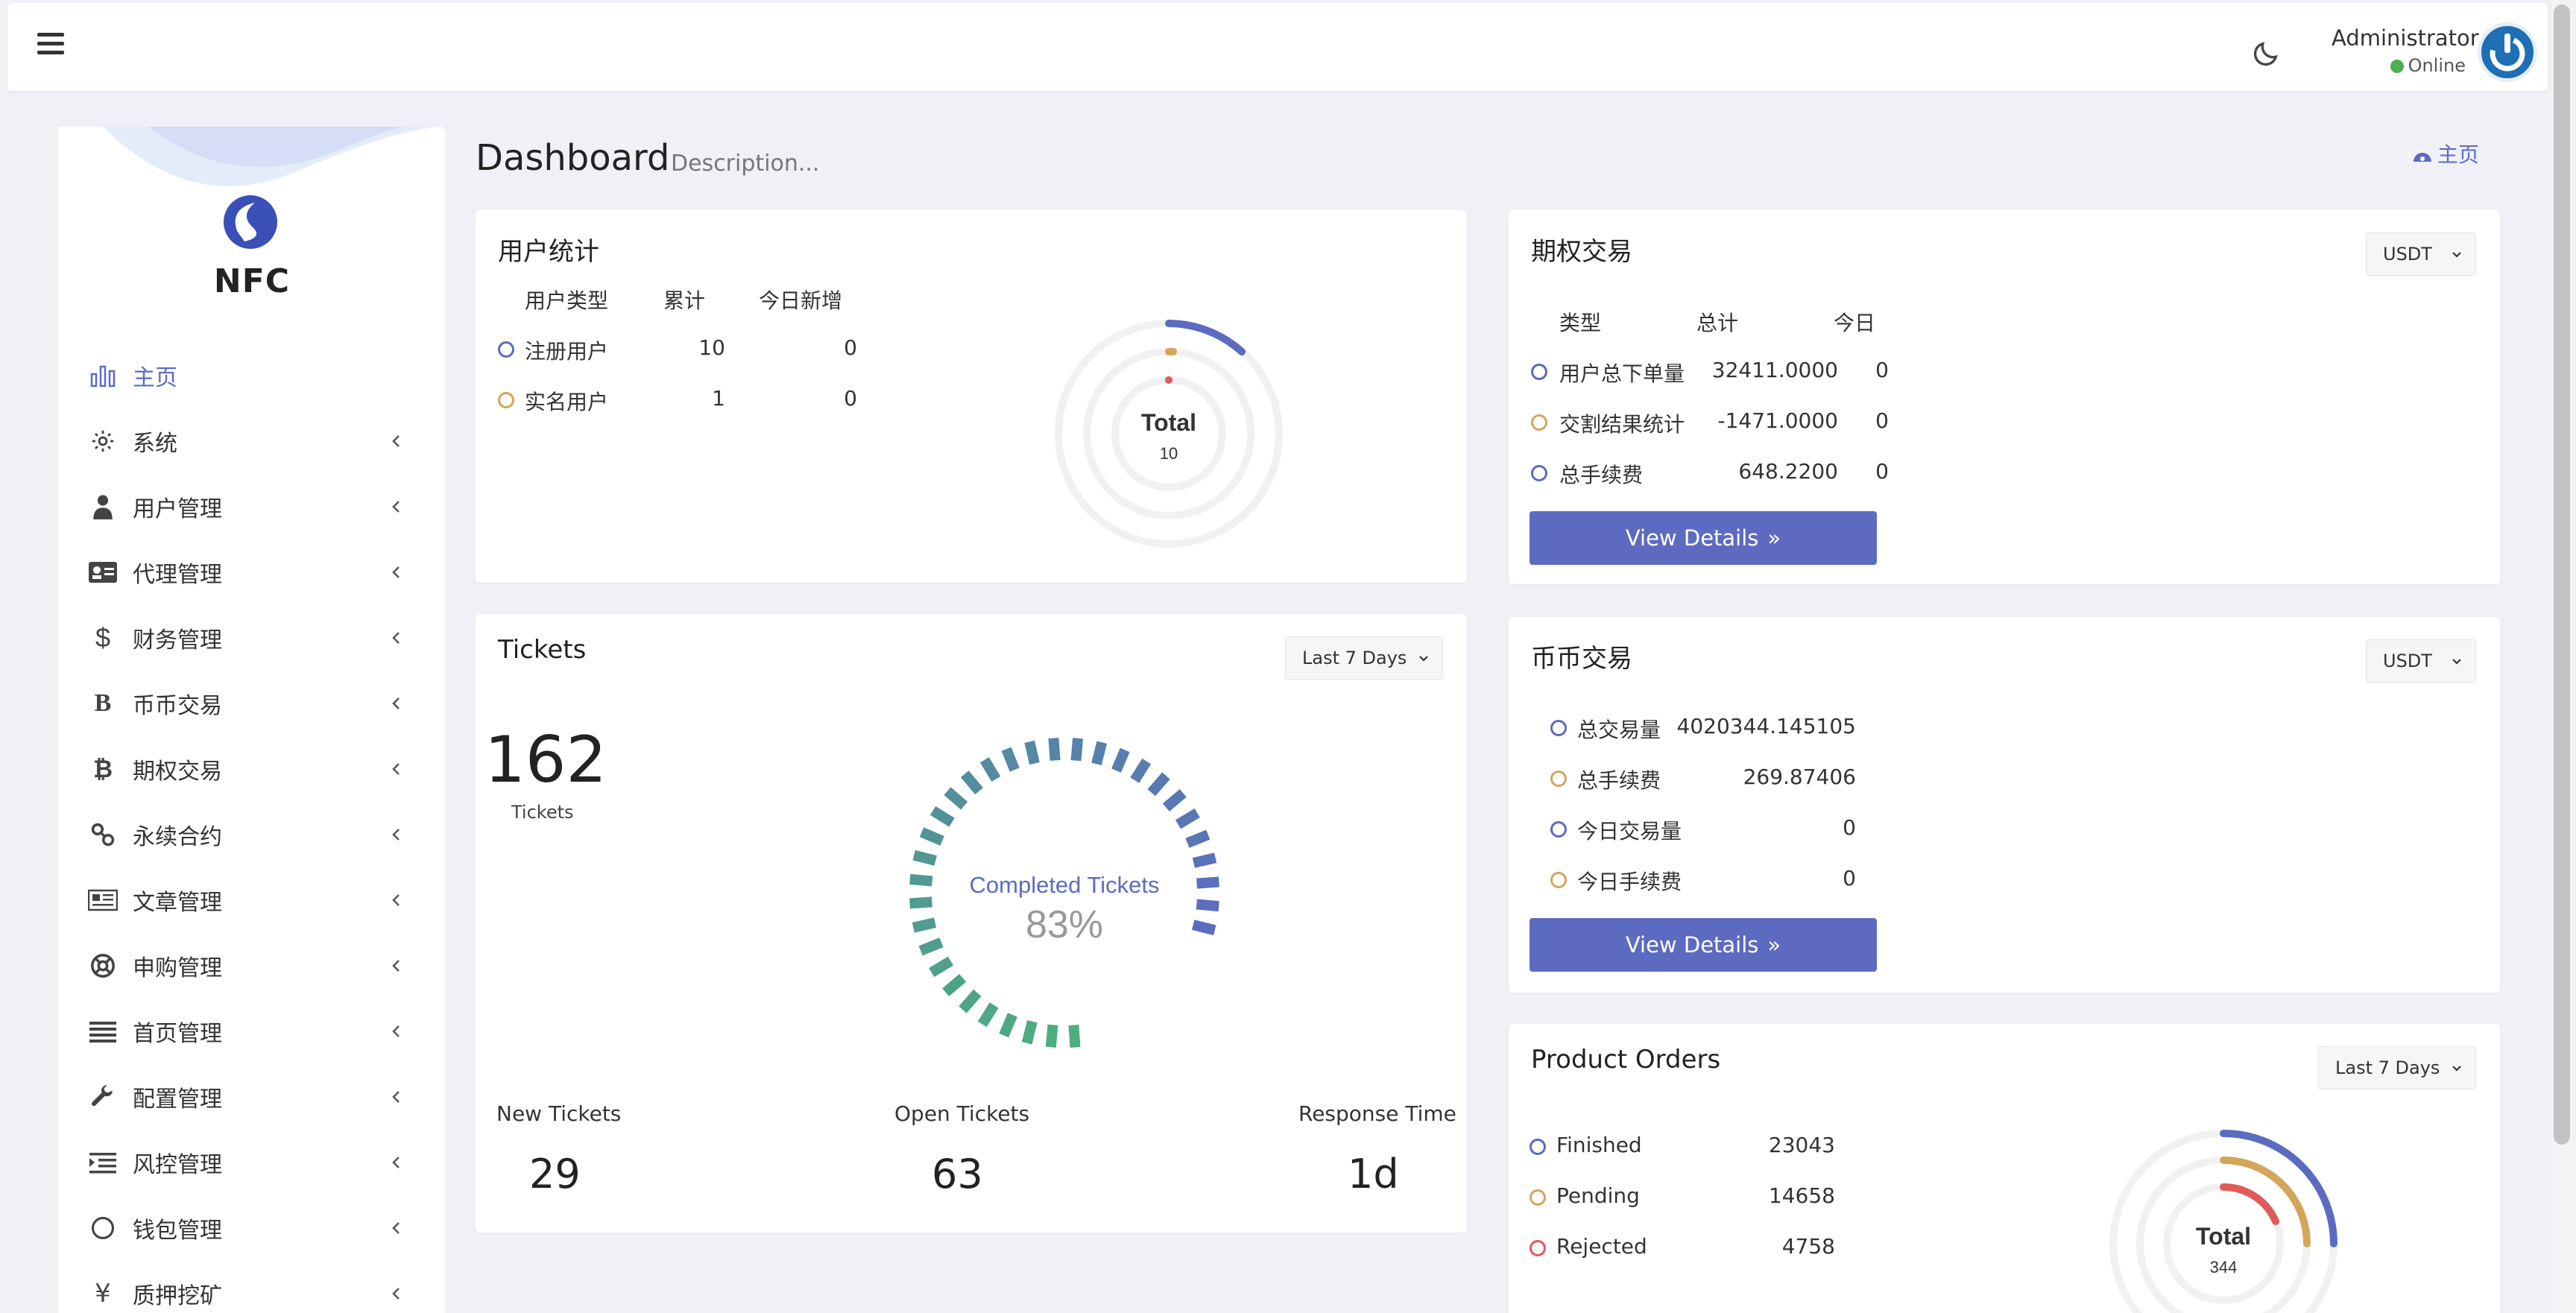 Image resolution: width=2576 pixels, height=1313 pixels. What do you see at coordinates (1423, 659) in the screenshot?
I see `chevron-down-icon` at bounding box center [1423, 659].